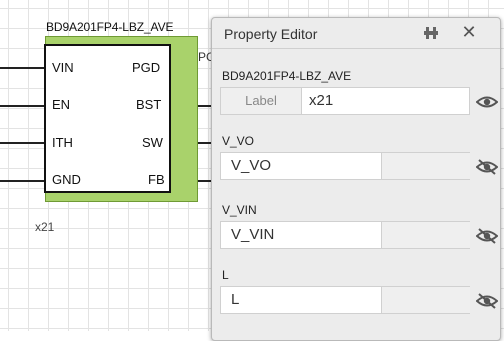  What do you see at coordinates (63, 67) in the screenshot?
I see `pin-vin-label: VIN` at bounding box center [63, 67].